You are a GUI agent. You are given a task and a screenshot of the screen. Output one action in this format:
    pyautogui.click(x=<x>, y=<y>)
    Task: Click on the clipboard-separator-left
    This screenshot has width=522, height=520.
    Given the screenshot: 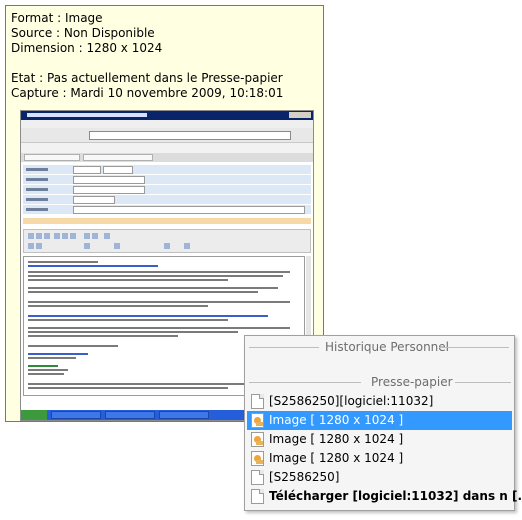 What is the action you would take?
    pyautogui.click(x=305, y=382)
    